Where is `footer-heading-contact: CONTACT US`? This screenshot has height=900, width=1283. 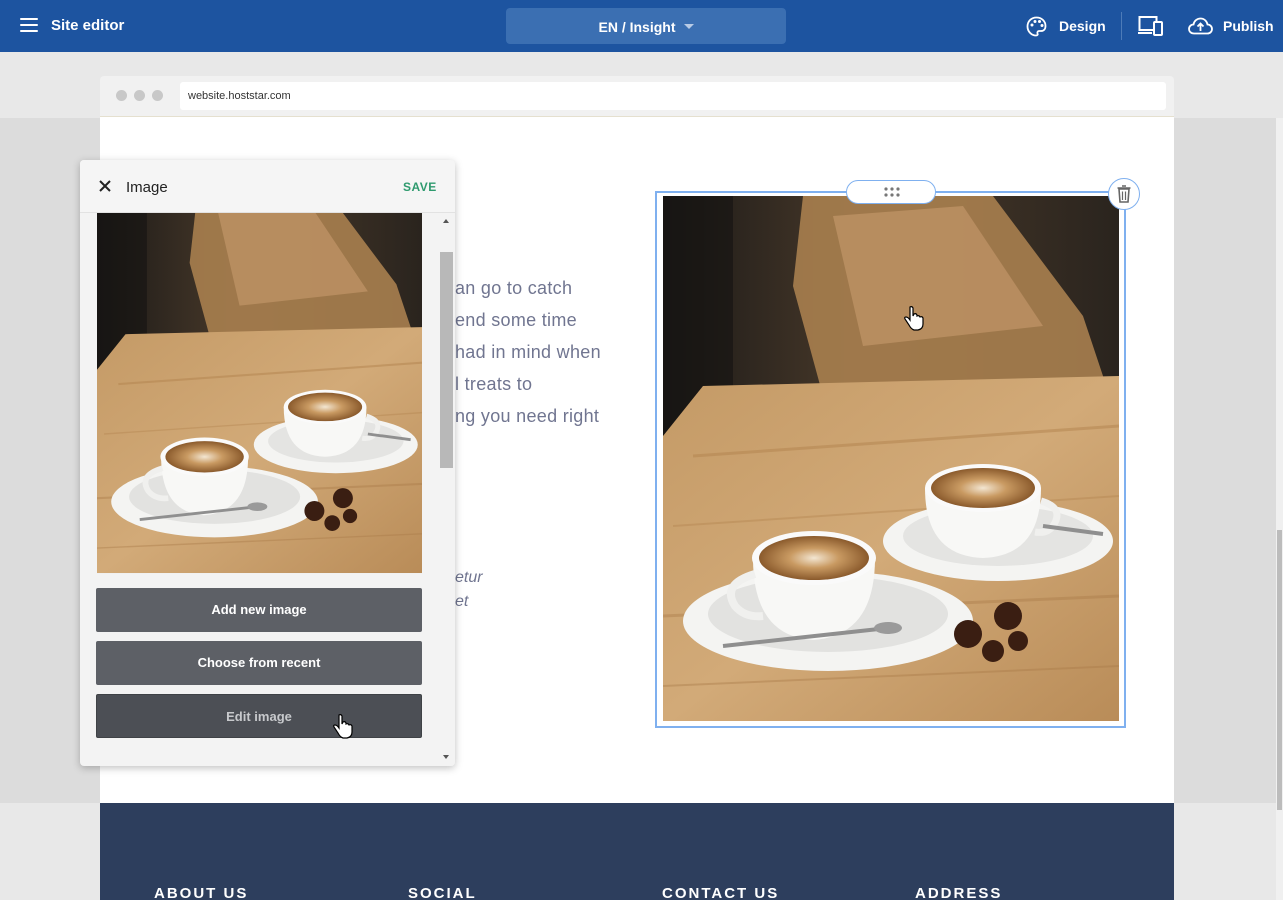 footer-heading-contact: CONTACT US is located at coordinates (721, 892).